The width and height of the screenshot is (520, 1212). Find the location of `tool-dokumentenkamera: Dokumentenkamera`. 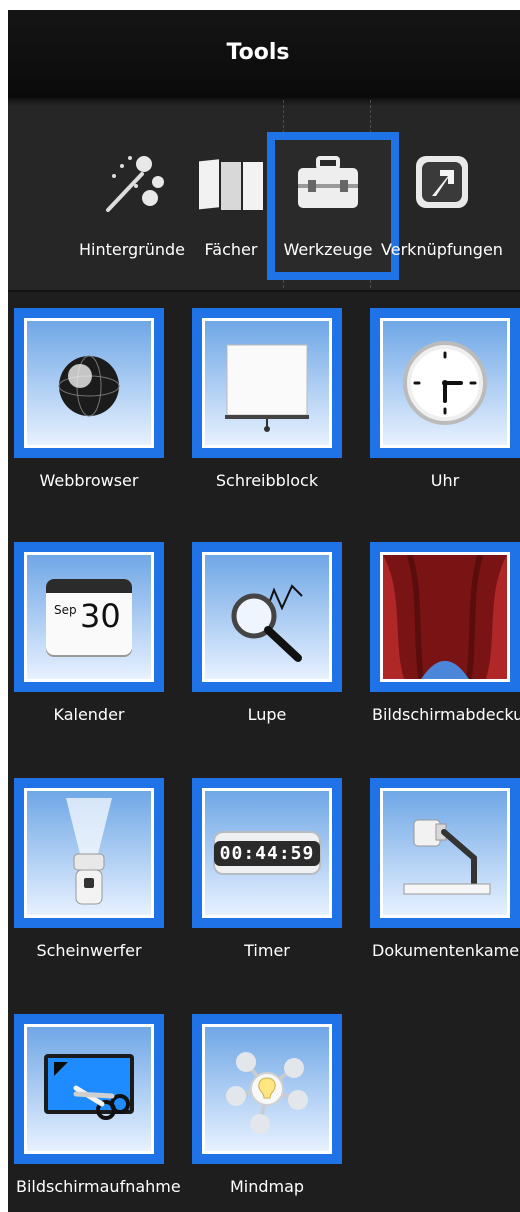

tool-dokumentenkamera: Dokumentenkamera is located at coordinates (445, 869).